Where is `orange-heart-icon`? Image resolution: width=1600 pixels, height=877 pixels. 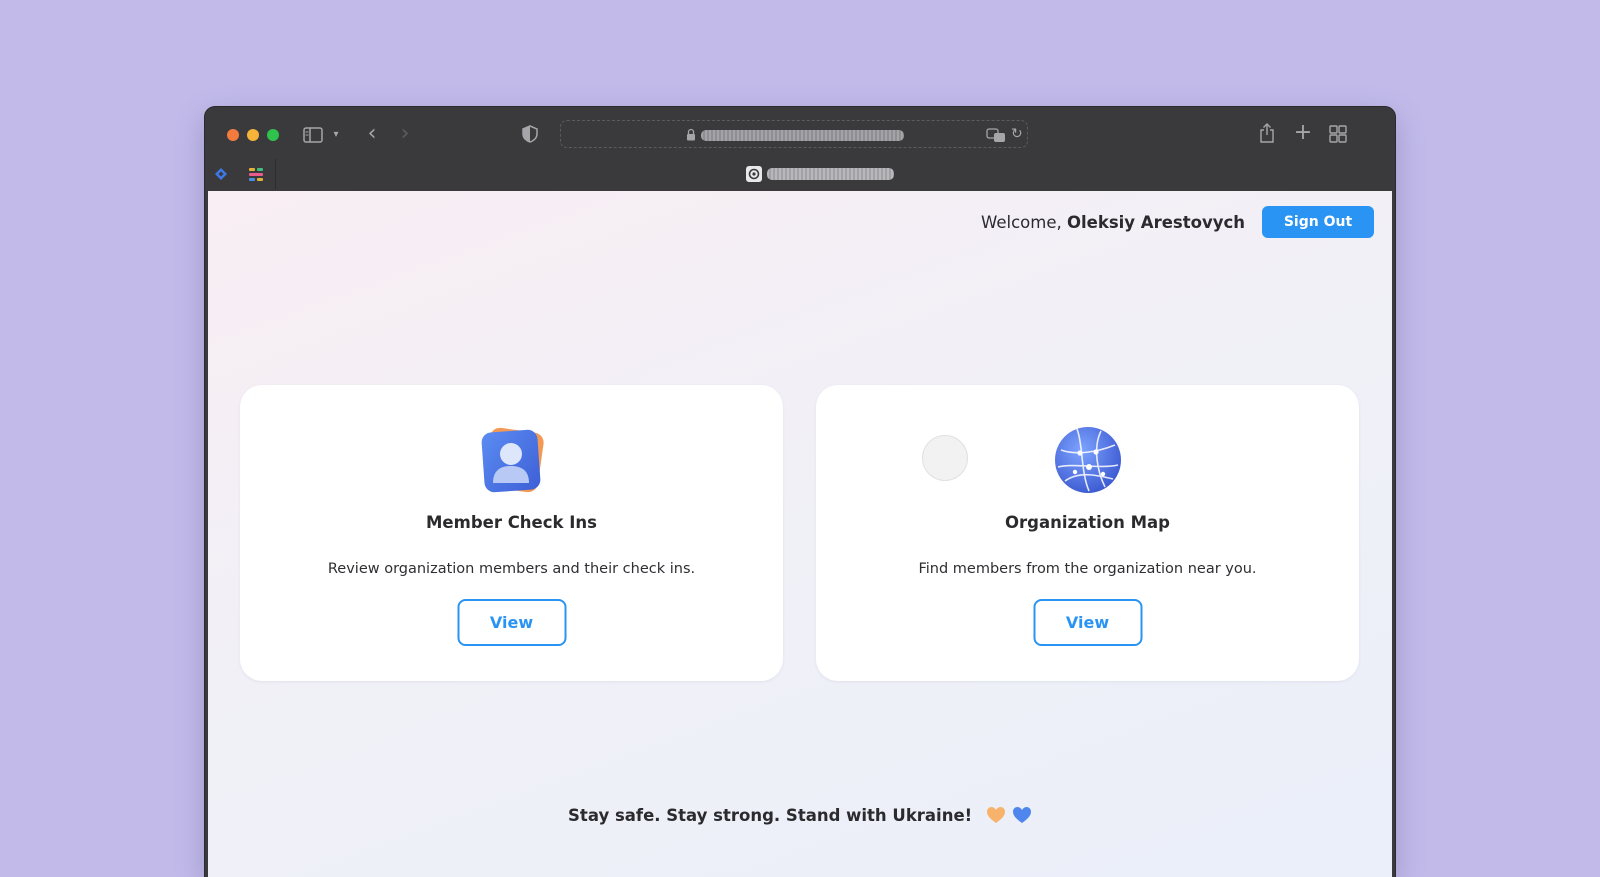
orange-heart-icon is located at coordinates (995, 815).